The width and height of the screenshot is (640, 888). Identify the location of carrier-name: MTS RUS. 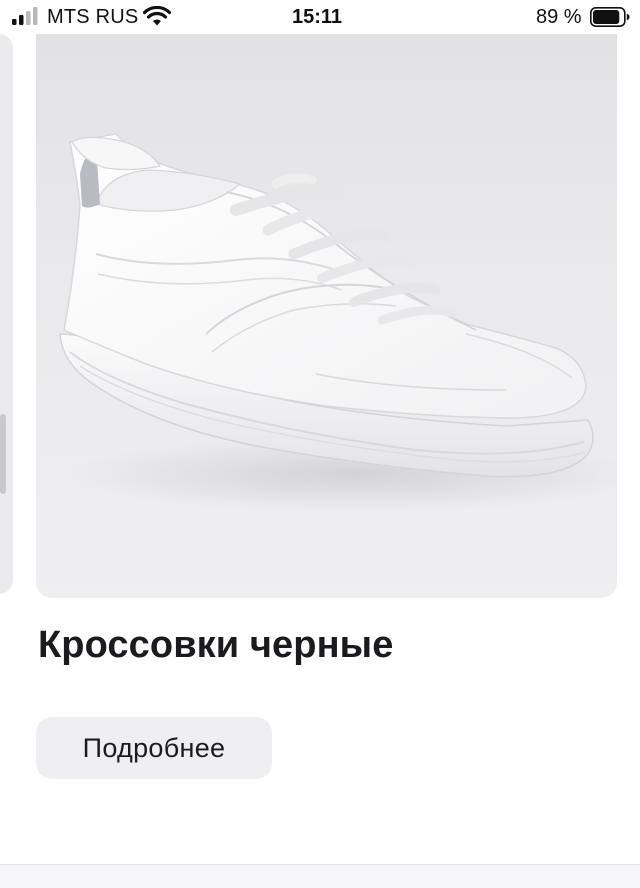
(93, 17).